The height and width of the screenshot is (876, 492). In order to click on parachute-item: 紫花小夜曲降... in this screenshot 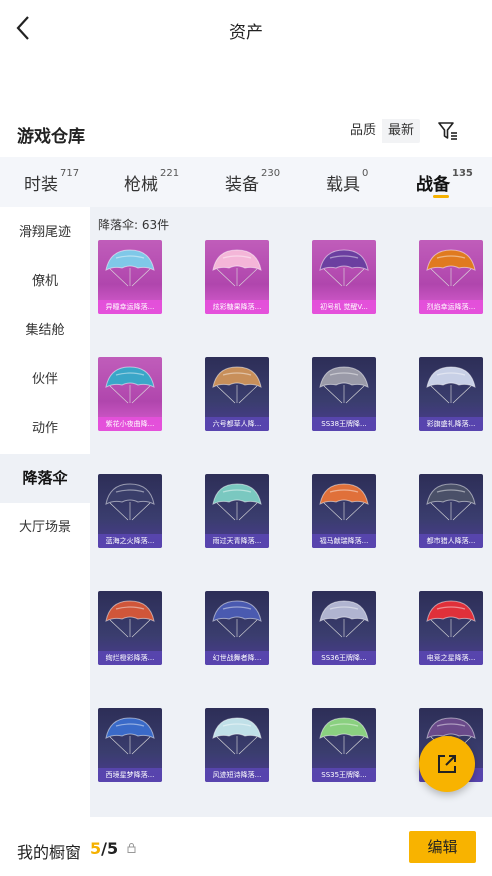, I will do `click(130, 394)`.